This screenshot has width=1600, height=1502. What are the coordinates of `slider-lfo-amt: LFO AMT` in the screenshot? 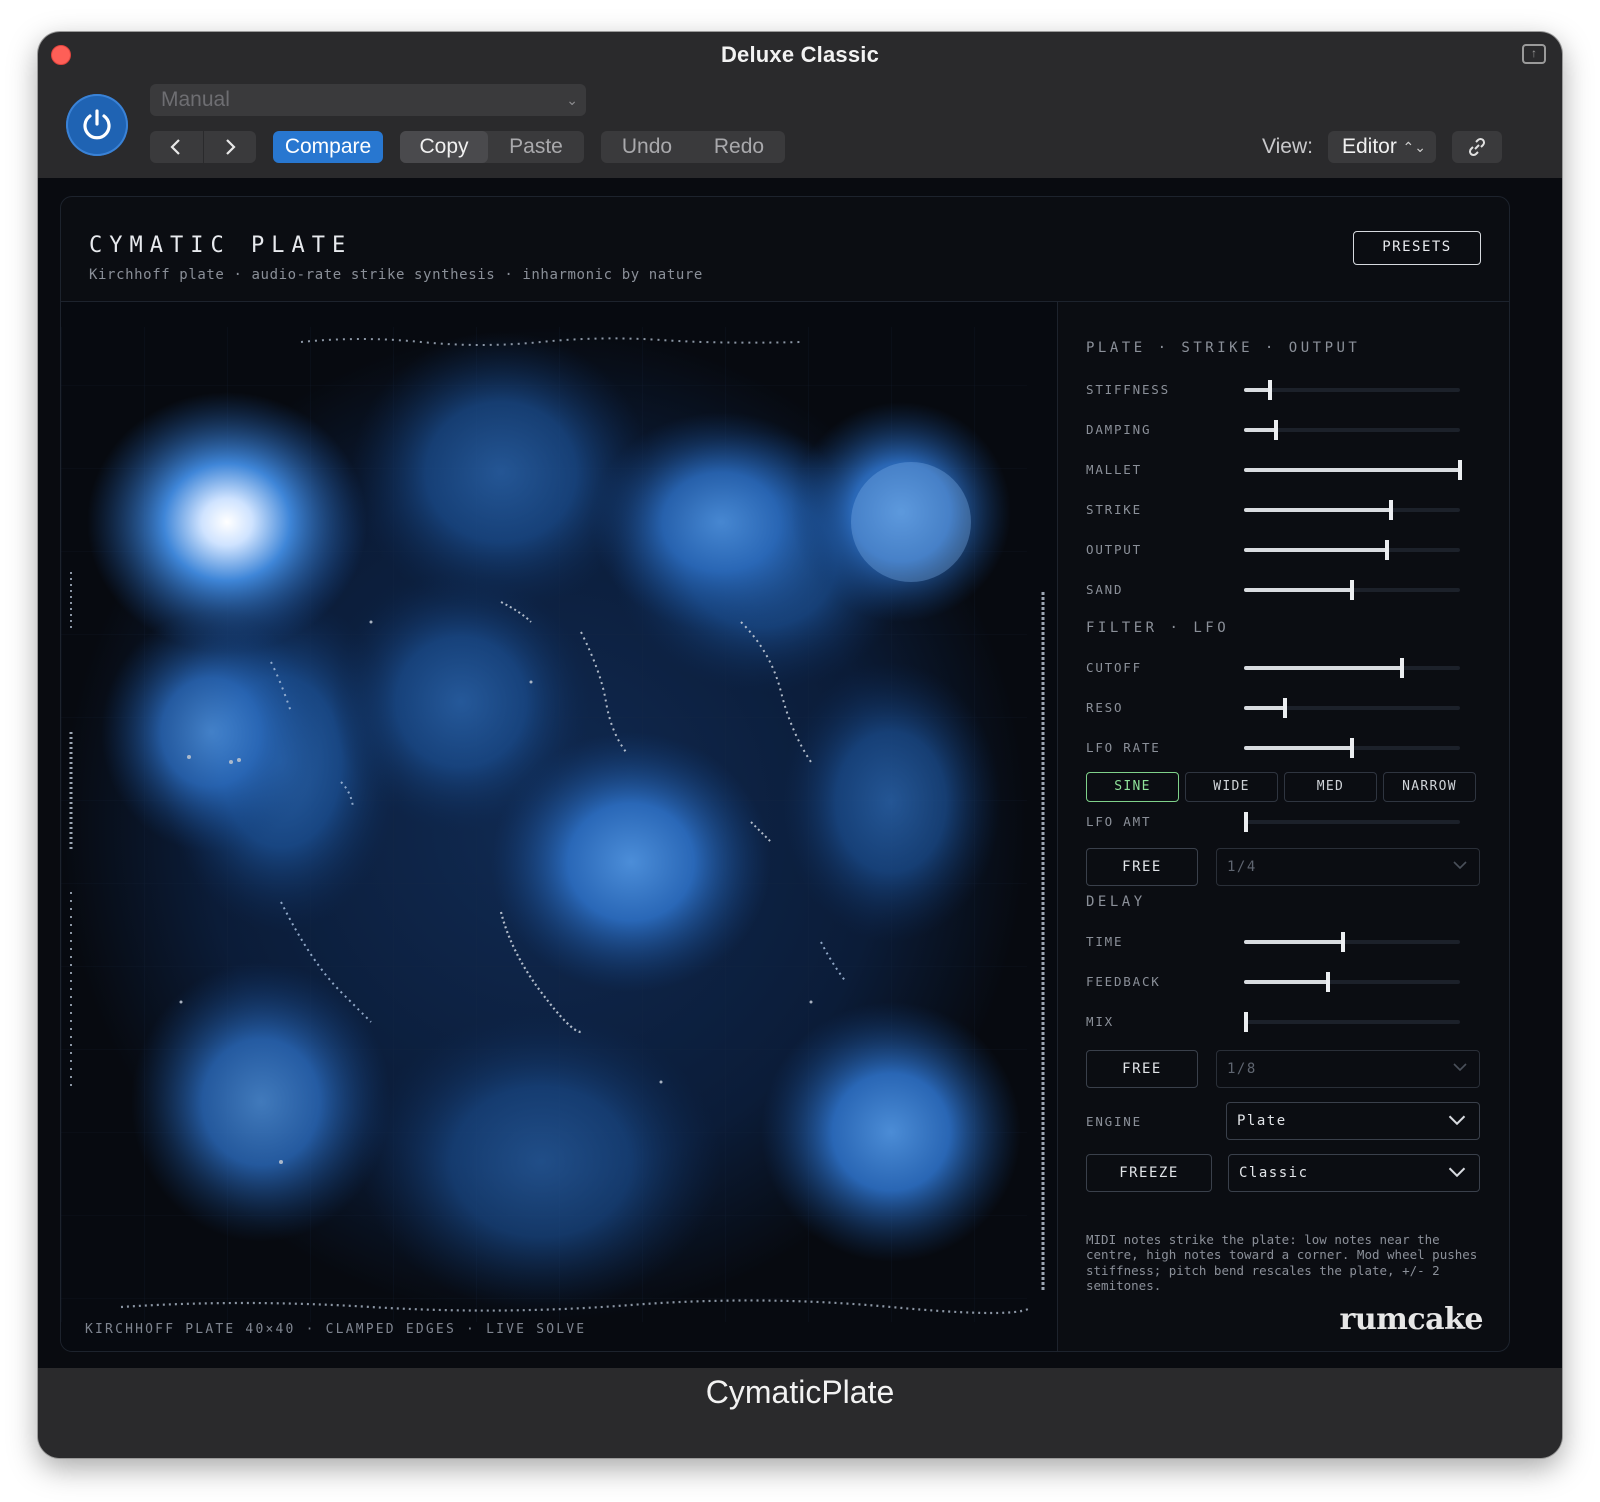 It's located at (1284, 822).